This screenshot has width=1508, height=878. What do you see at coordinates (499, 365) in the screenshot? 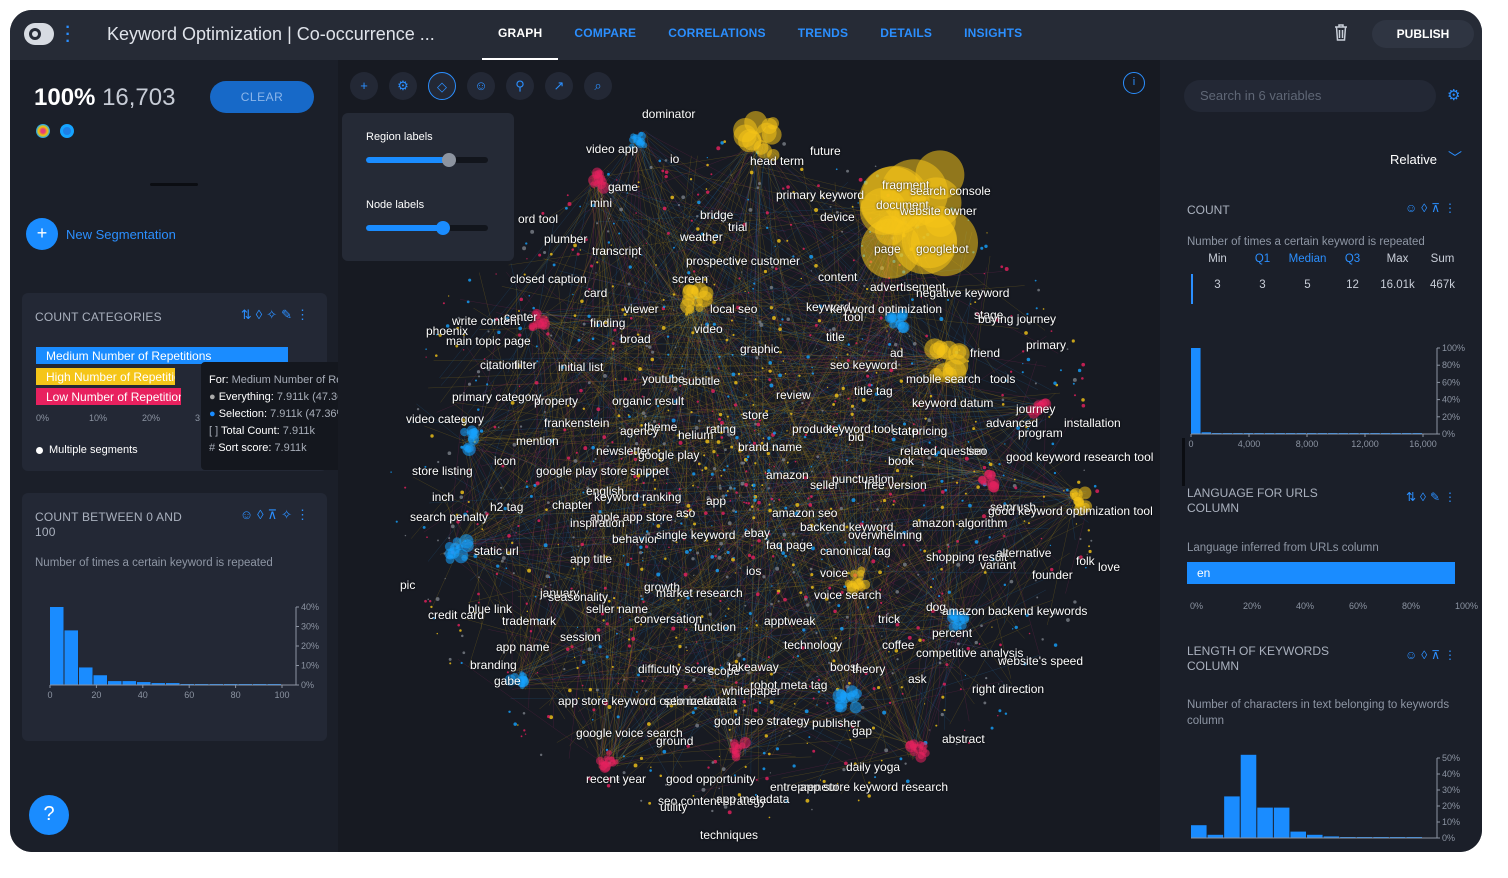
I see `node-label: citation` at bounding box center [499, 365].